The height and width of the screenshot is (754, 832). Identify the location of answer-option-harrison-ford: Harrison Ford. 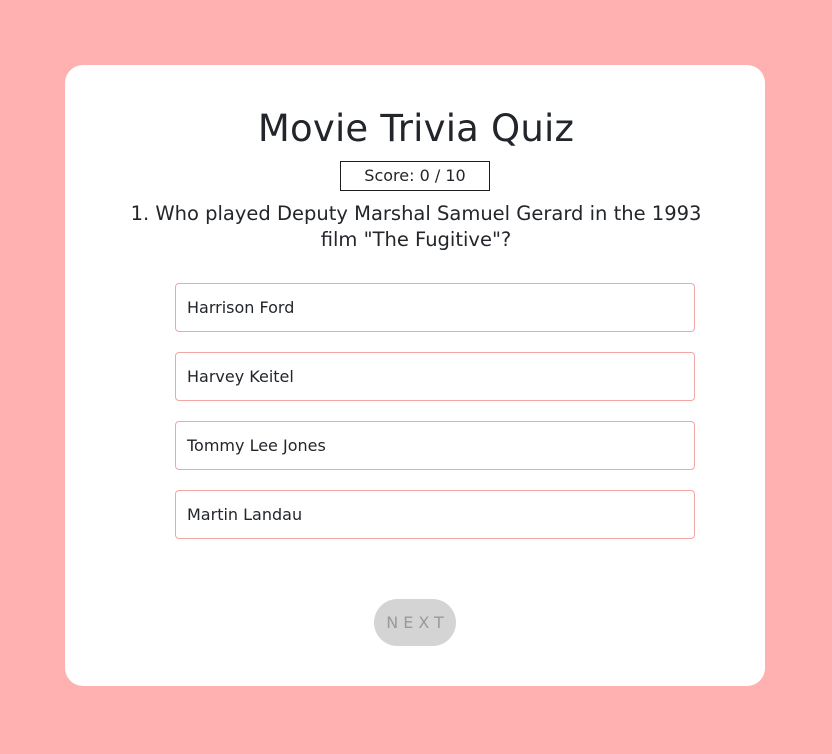
(435, 307).